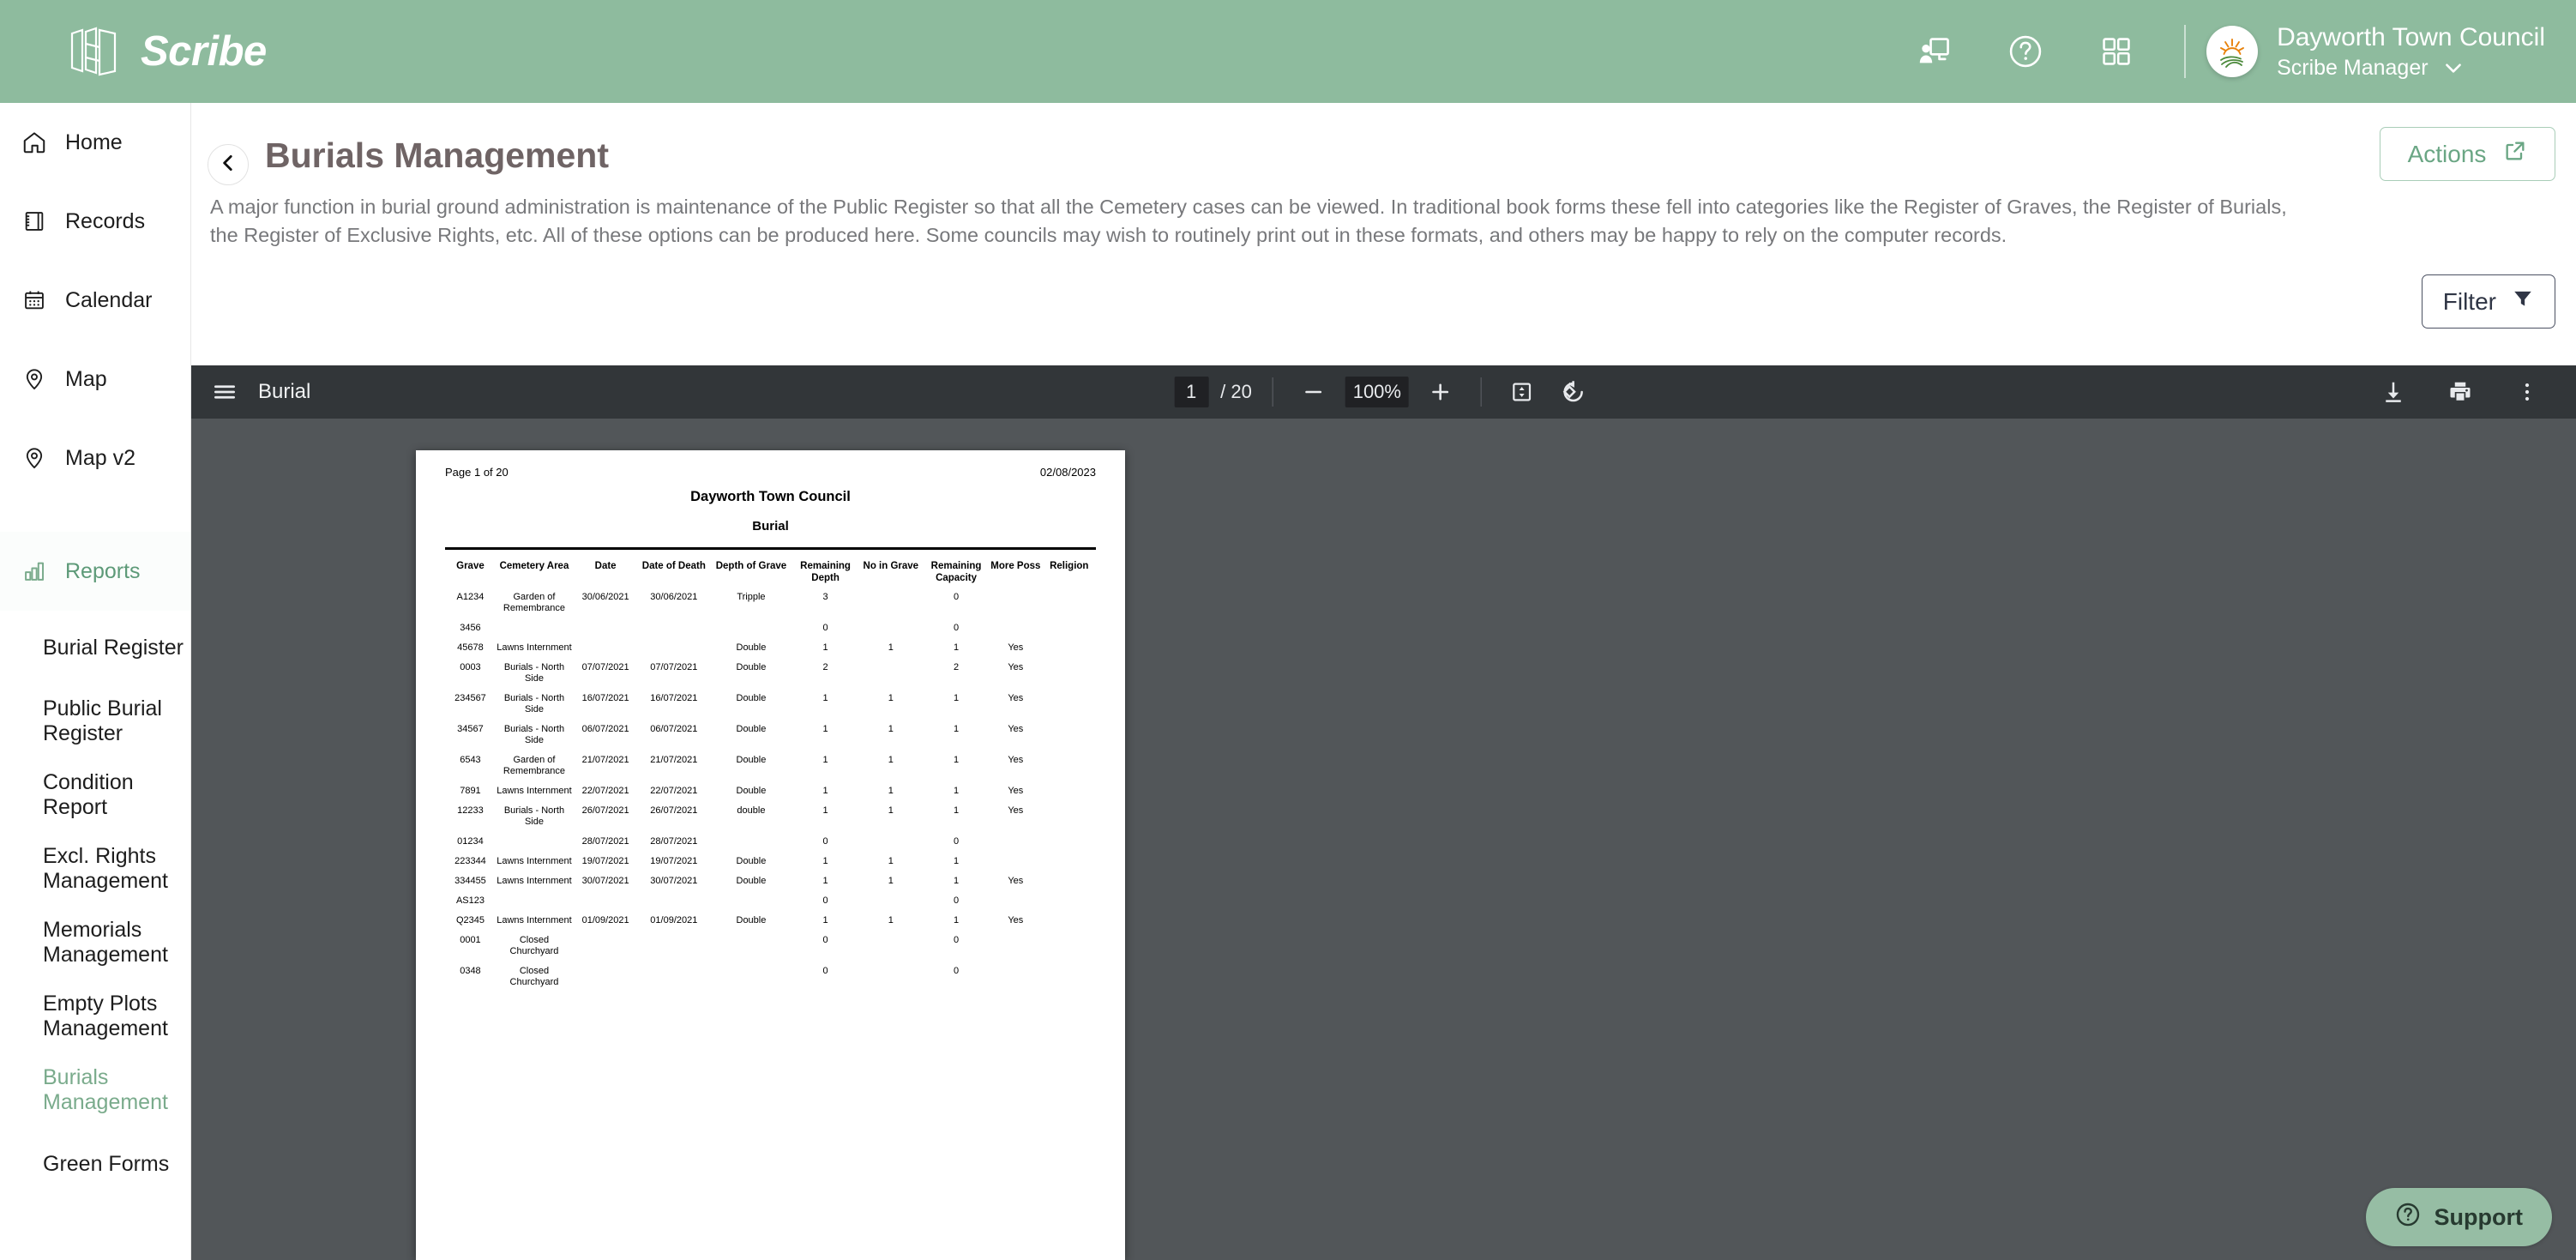 The image size is (2576, 1260). What do you see at coordinates (1191, 392) in the screenshot?
I see `page-number-input` at bounding box center [1191, 392].